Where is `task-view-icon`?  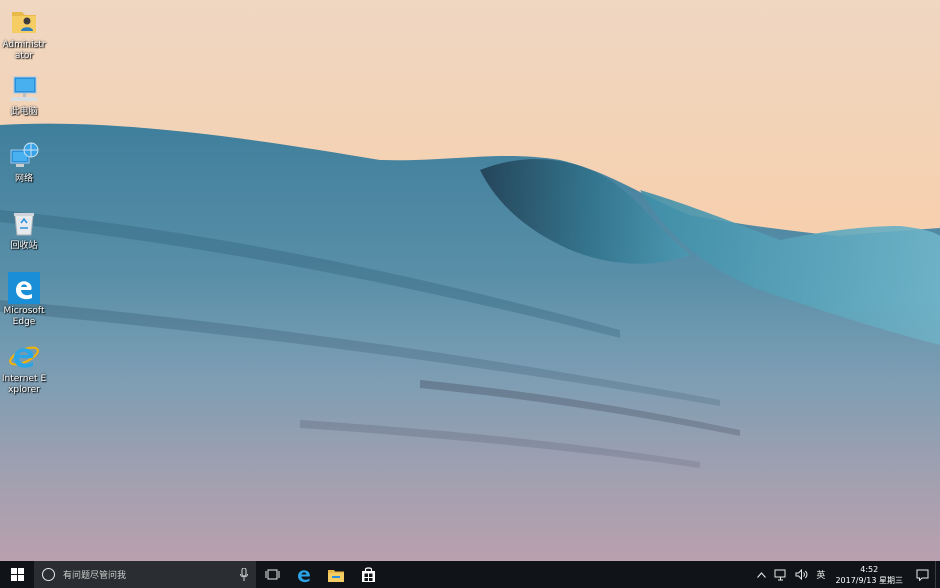 task-view-icon is located at coordinates (272, 574).